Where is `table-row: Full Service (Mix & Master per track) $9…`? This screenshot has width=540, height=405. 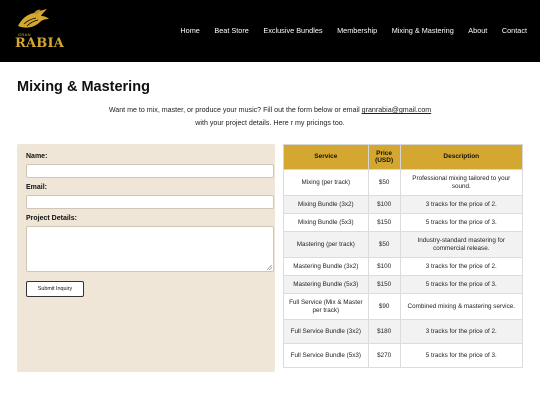
table-row: Full Service (Mix & Master per track) $9… is located at coordinates (403, 306).